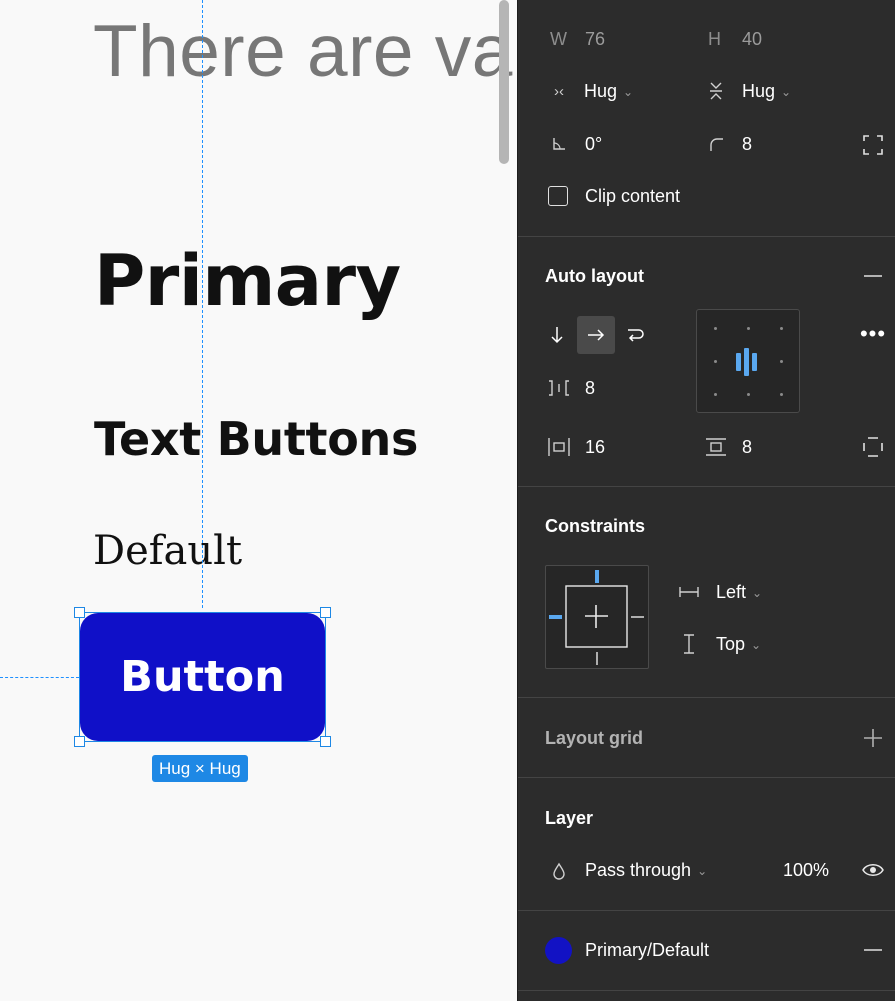 This screenshot has width=895, height=1001. Describe the element at coordinates (202, 677) in the screenshot. I see `selection-outline` at that location.